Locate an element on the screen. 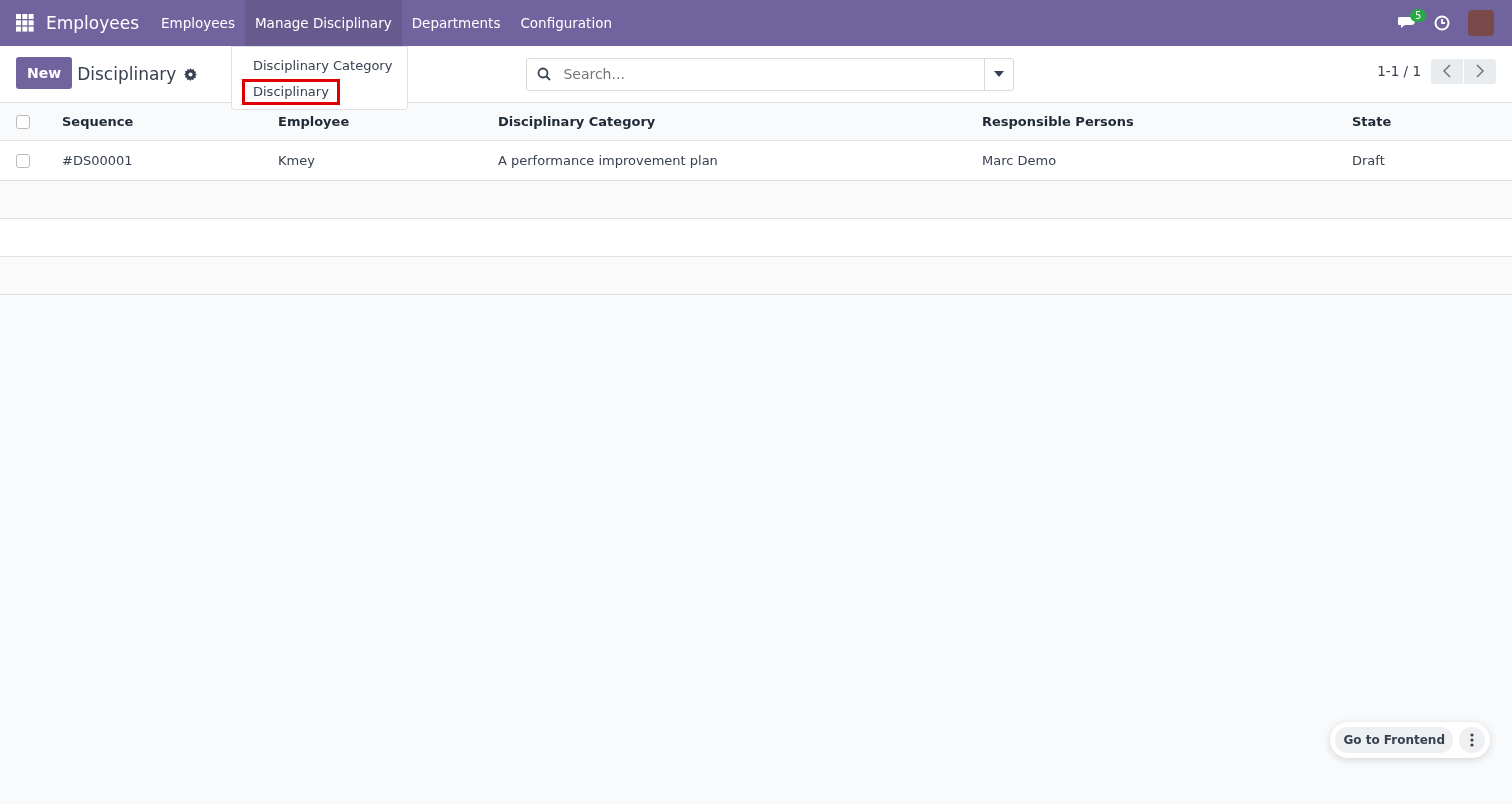  message-count-badge: 5 is located at coordinates (1418, 15).